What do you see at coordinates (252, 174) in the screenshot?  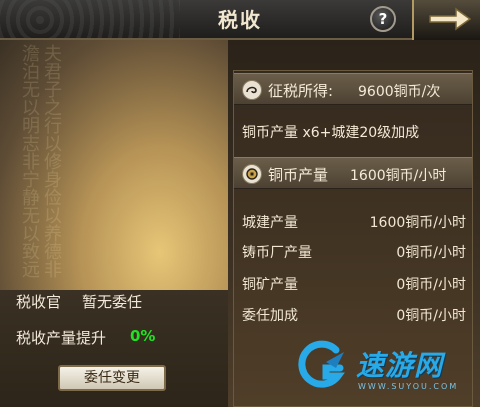 I see `coin-icon` at bounding box center [252, 174].